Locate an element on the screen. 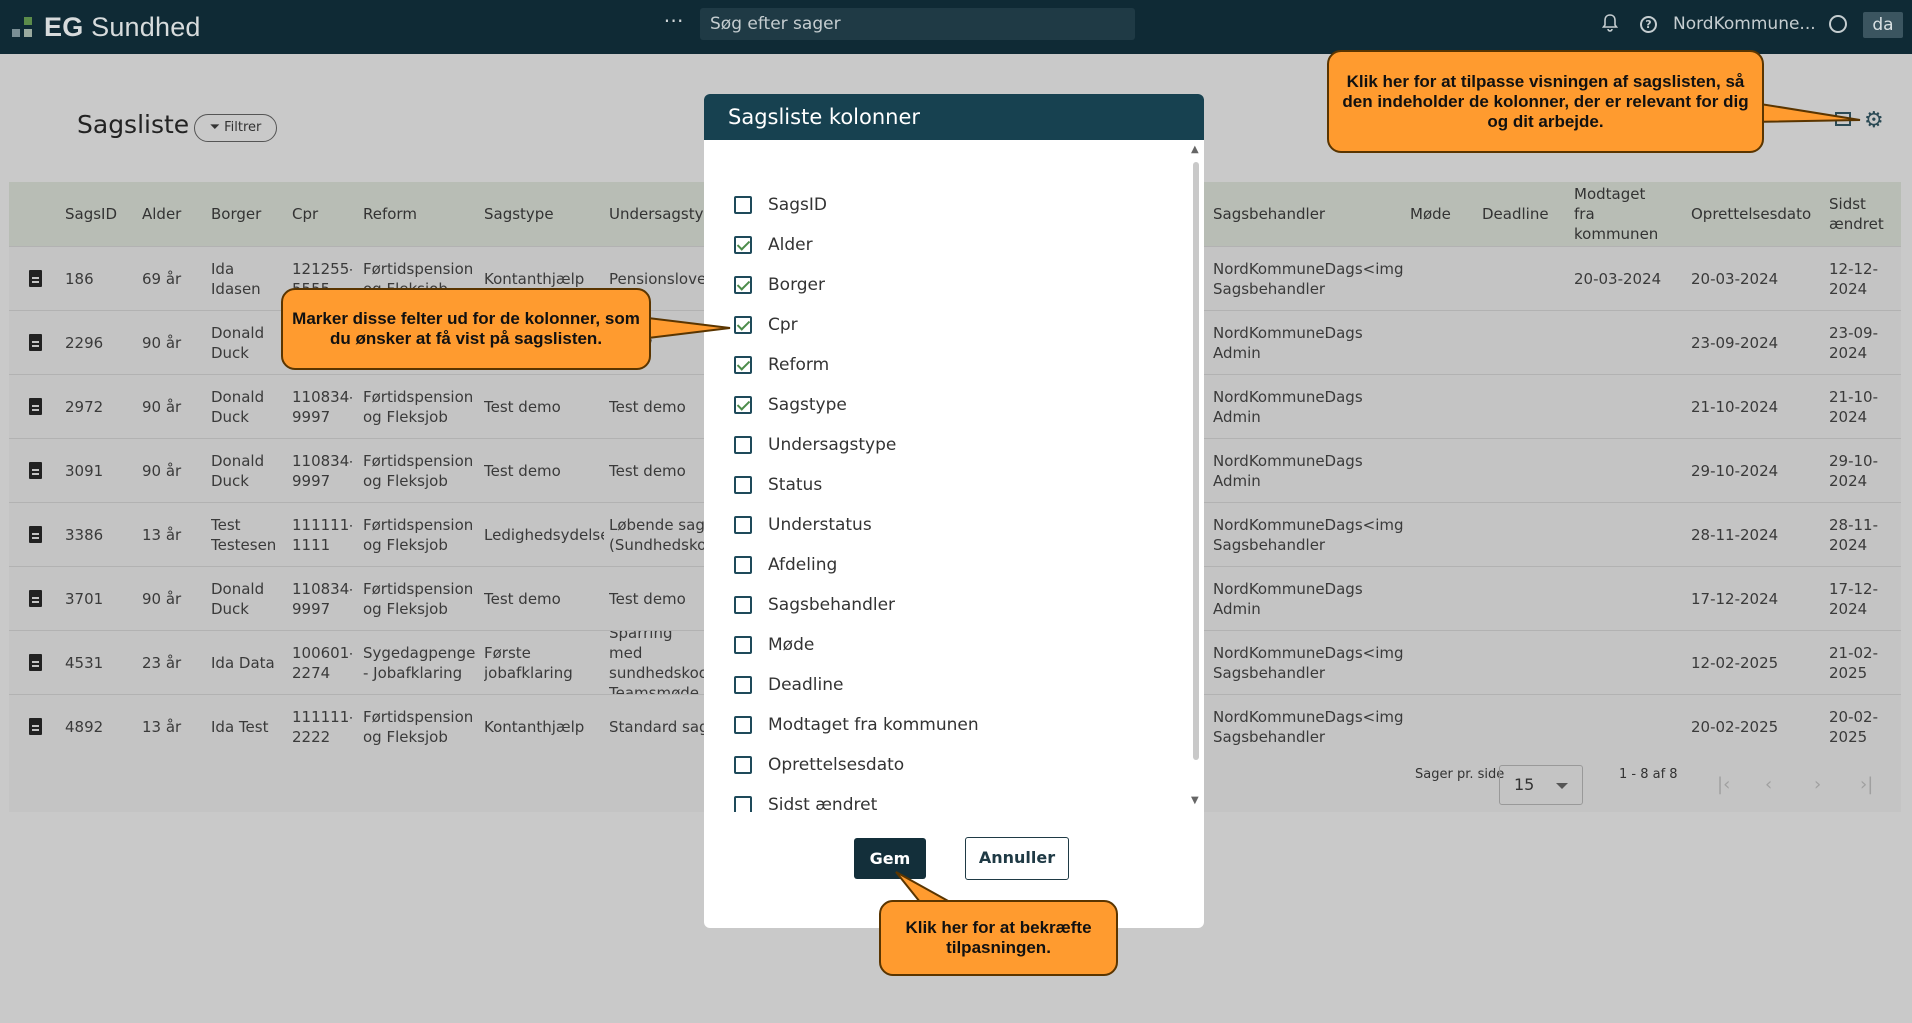 The image size is (1912, 1023). callout-pointer-checkboxes is located at coordinates (689, 328).